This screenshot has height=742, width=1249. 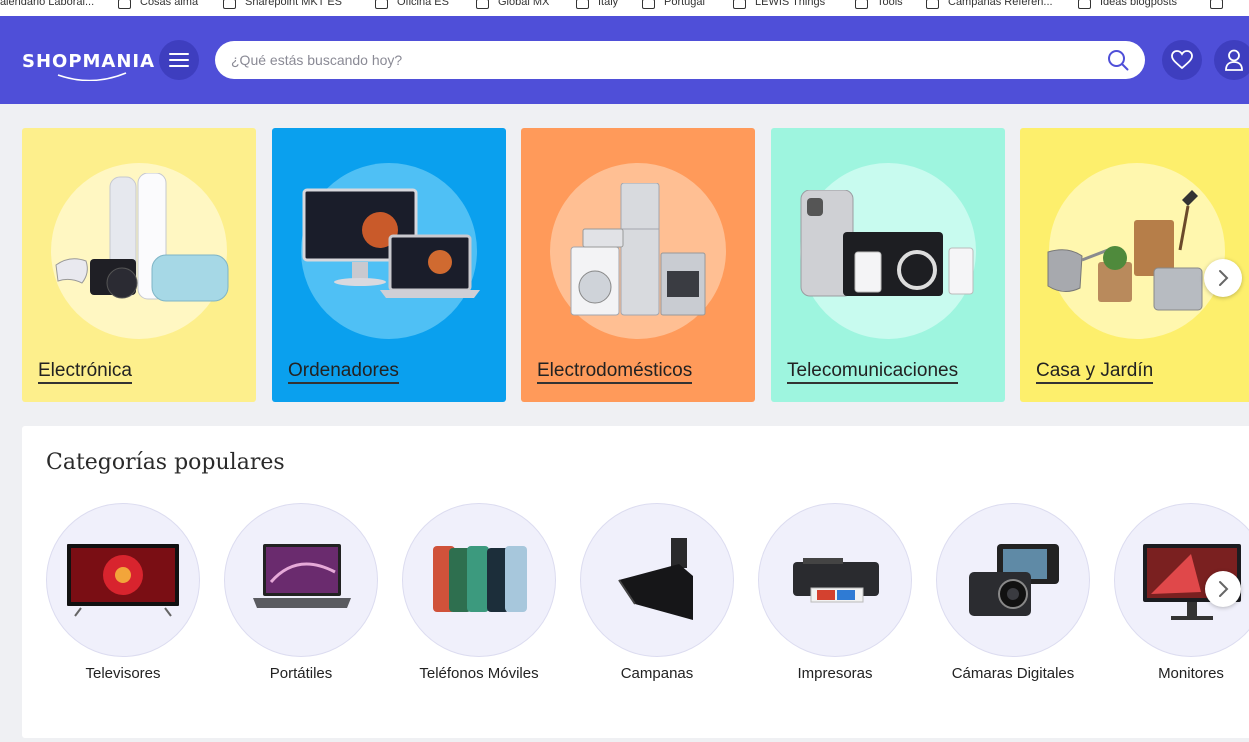 I want to click on bookmark-label: LEWIS Things, so click(x=790, y=4).